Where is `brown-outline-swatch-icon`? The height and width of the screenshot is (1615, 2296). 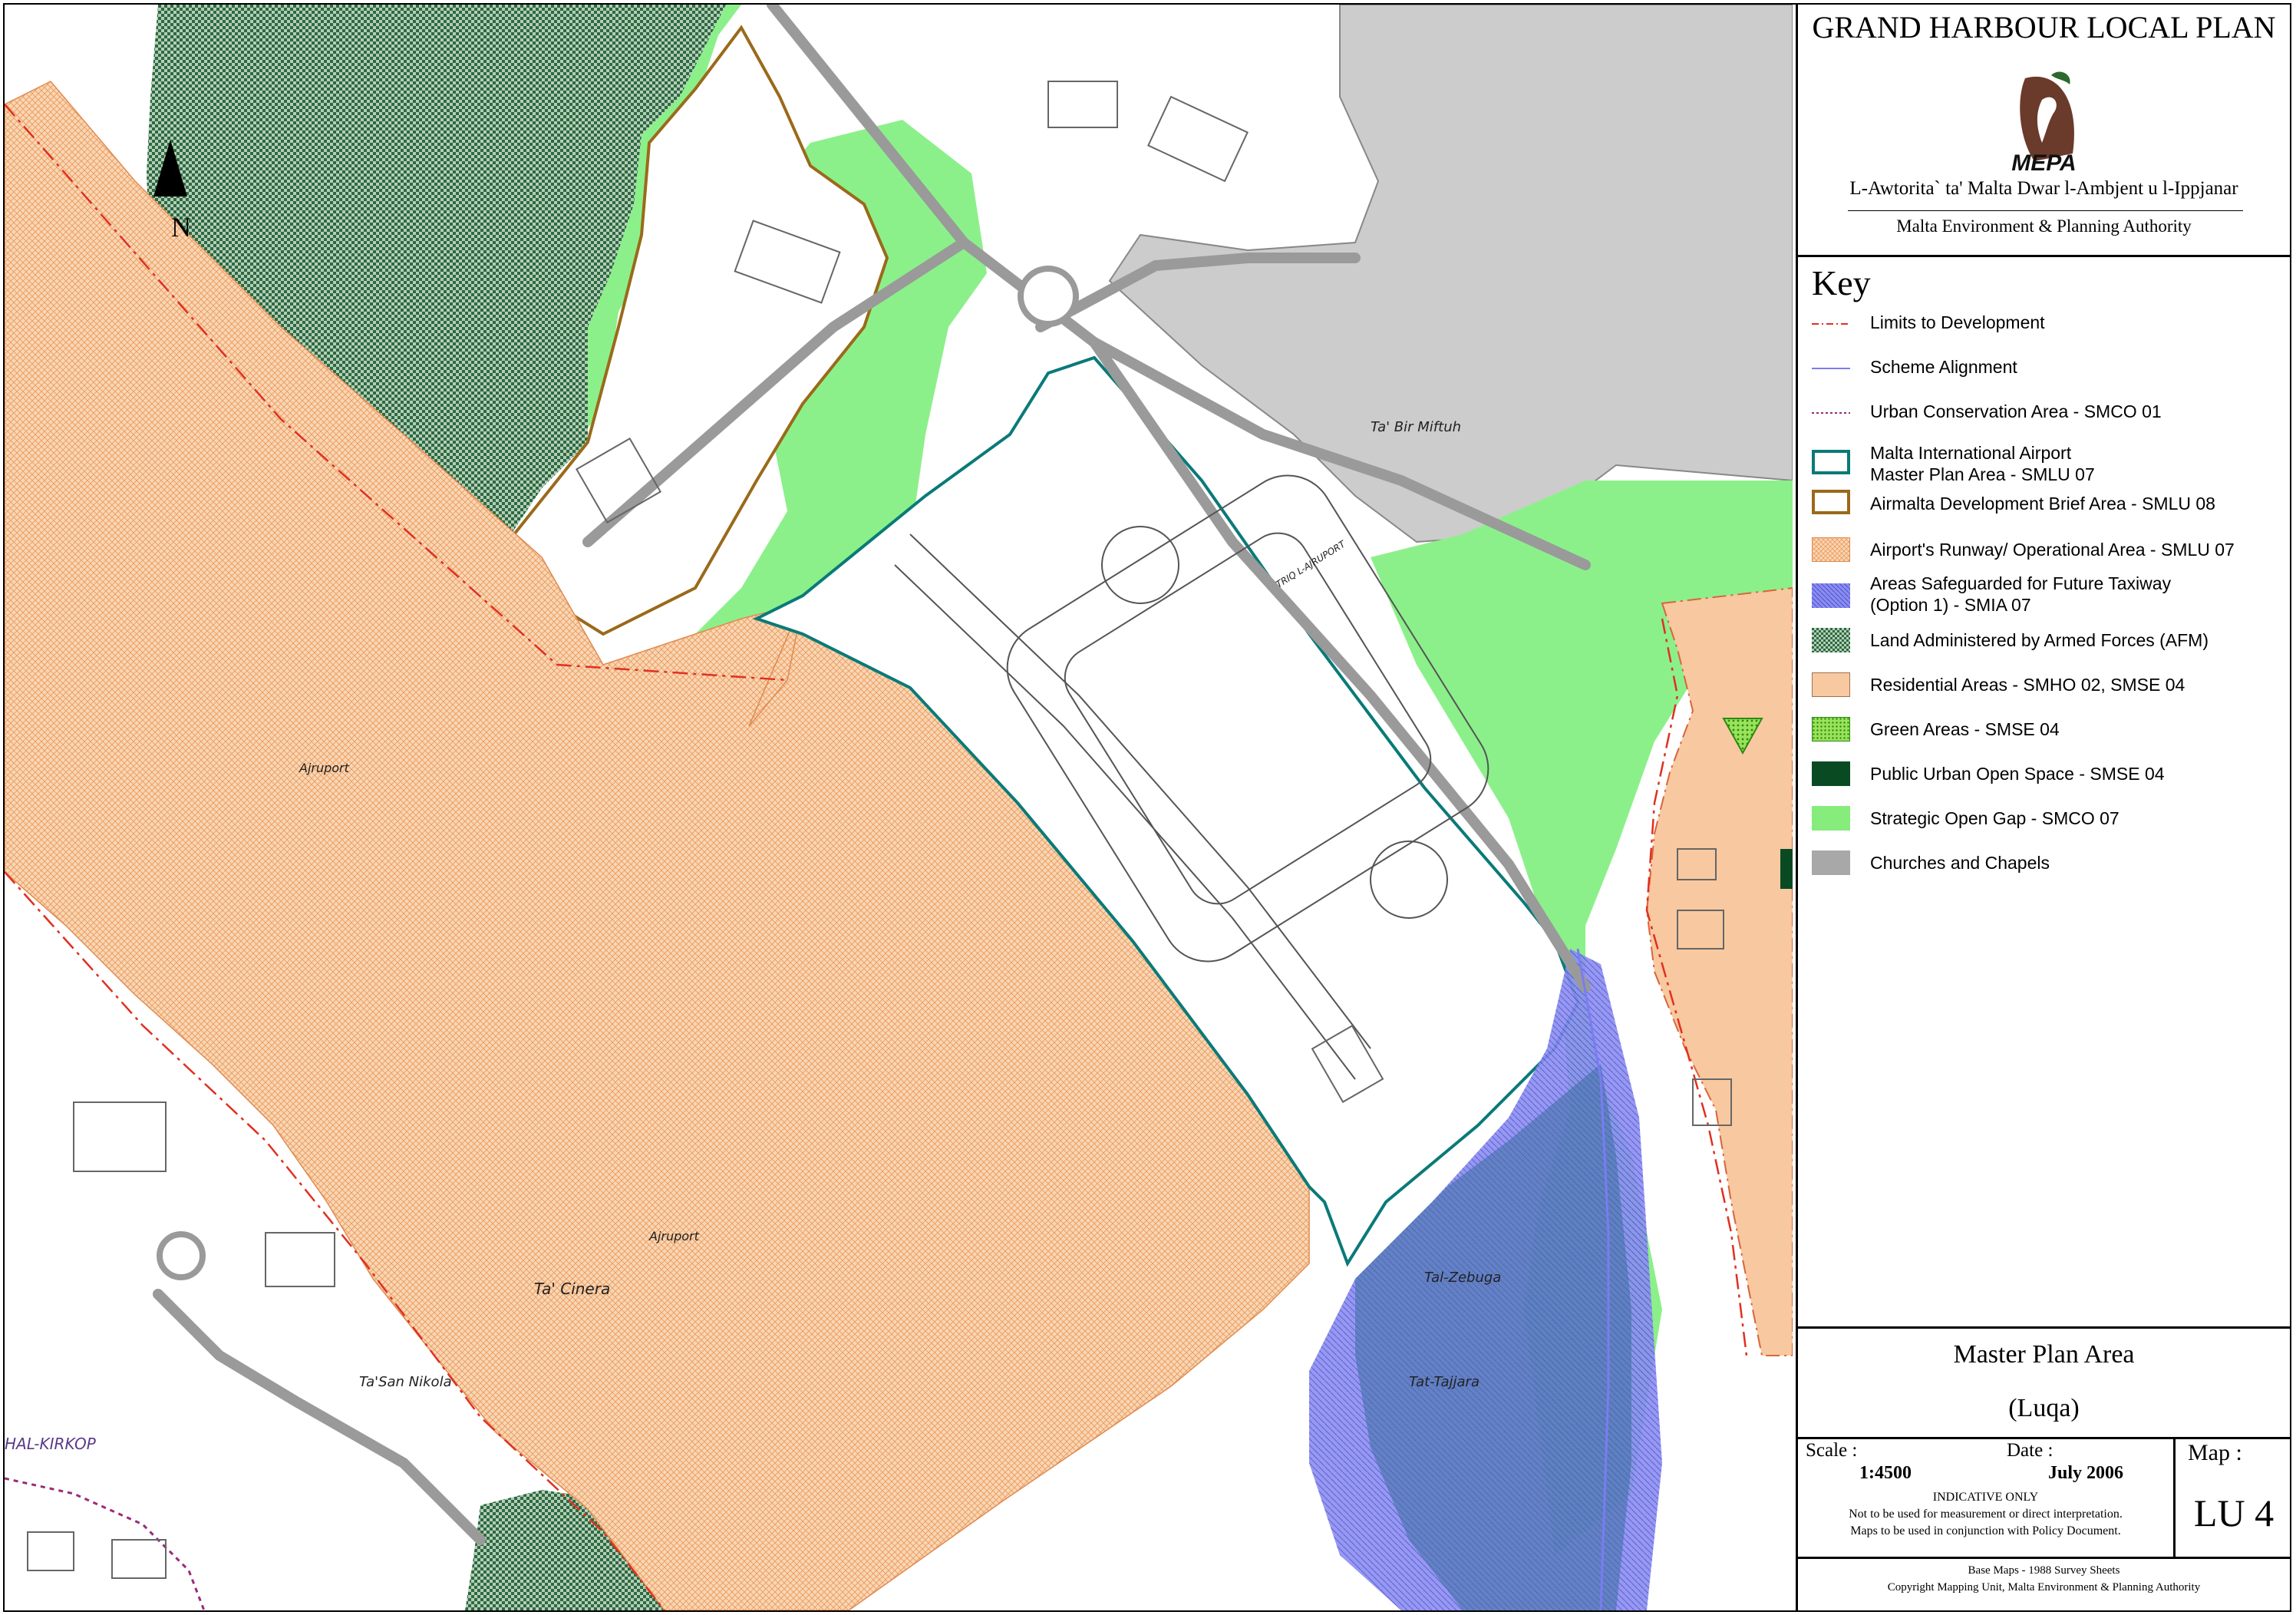
brown-outline-swatch-icon is located at coordinates (1831, 502).